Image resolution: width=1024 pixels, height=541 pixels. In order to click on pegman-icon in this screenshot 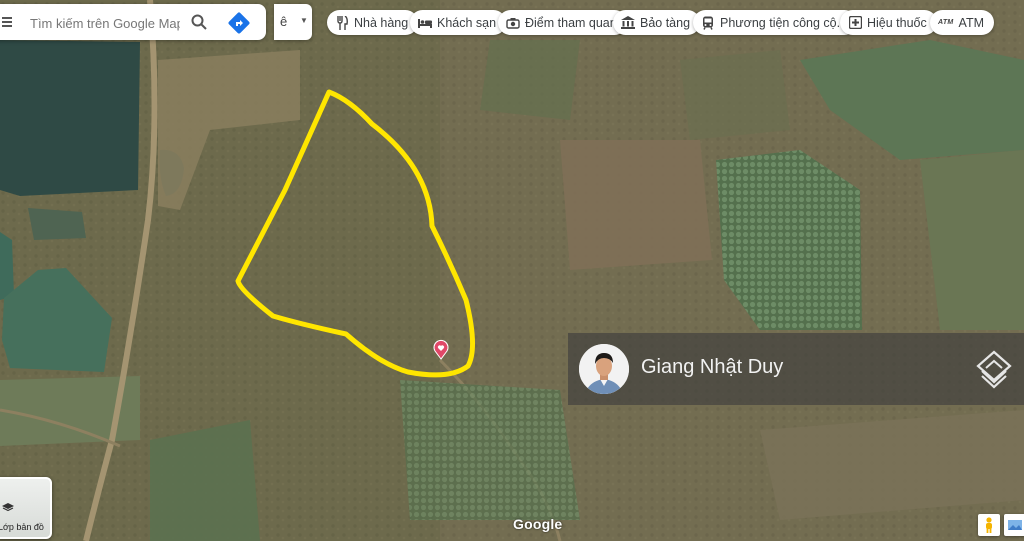, I will do `click(989, 525)`.